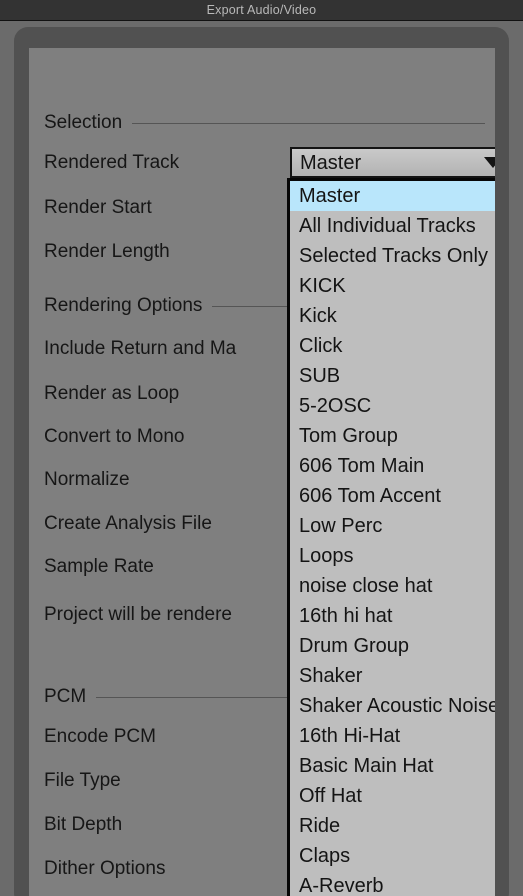 The image size is (523, 896). I want to click on dropdown-option: 606 Tom Main, so click(392, 466).